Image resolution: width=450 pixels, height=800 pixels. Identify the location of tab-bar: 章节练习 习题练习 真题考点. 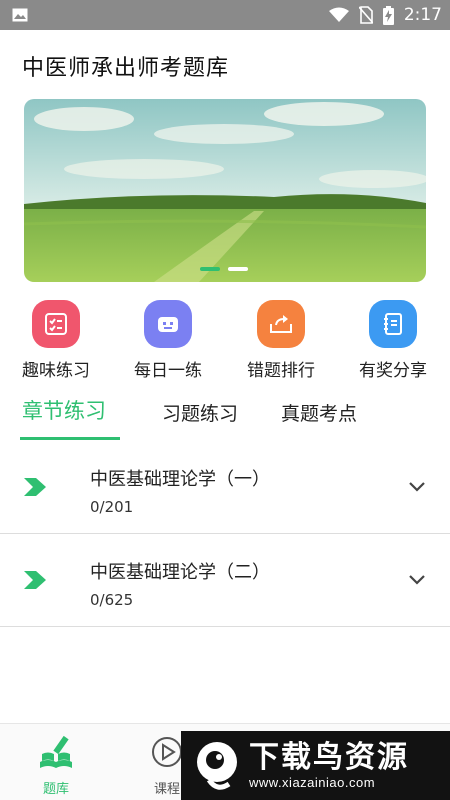
(225, 420).